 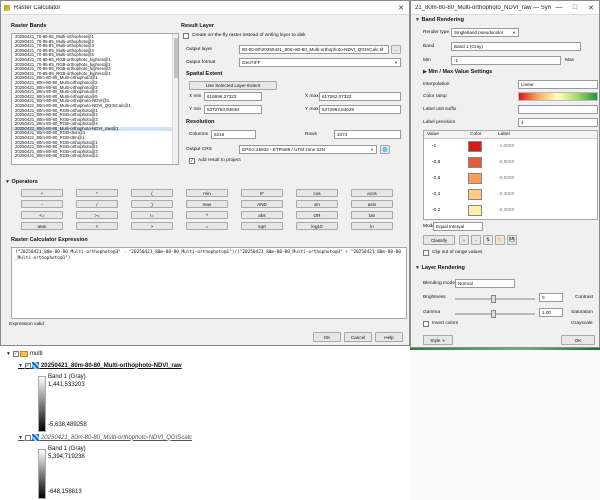 I want to click on band-rendering-header: ▼ Band Rendering, so click(x=439, y=20).